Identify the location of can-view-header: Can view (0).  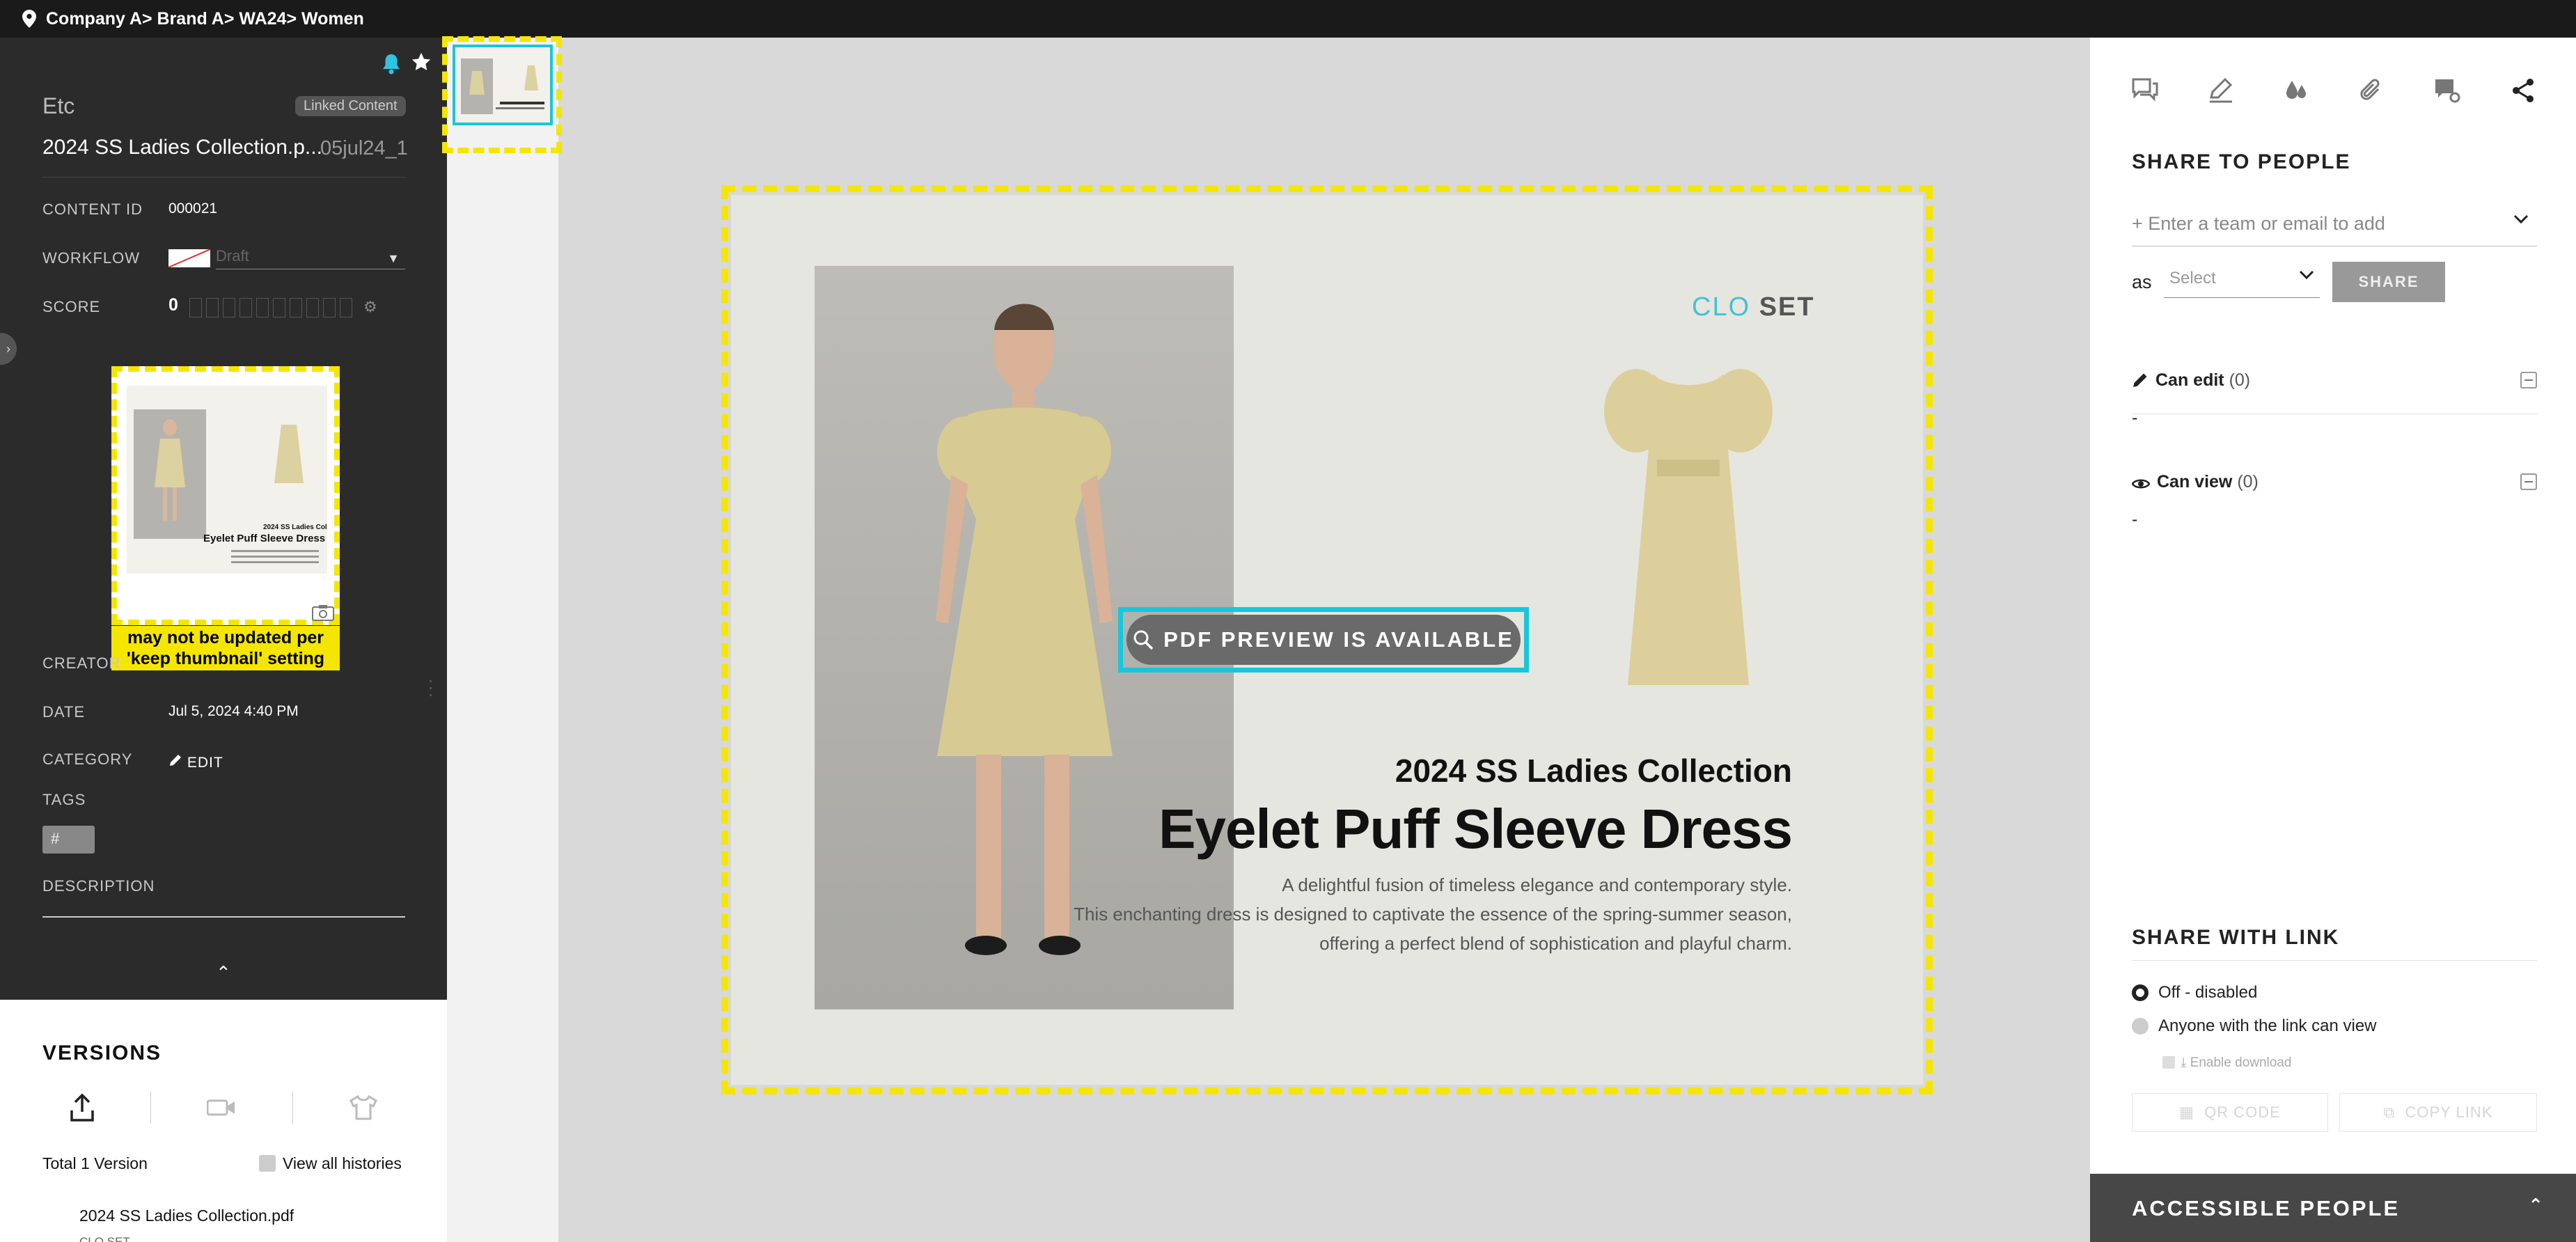
(2195, 482).